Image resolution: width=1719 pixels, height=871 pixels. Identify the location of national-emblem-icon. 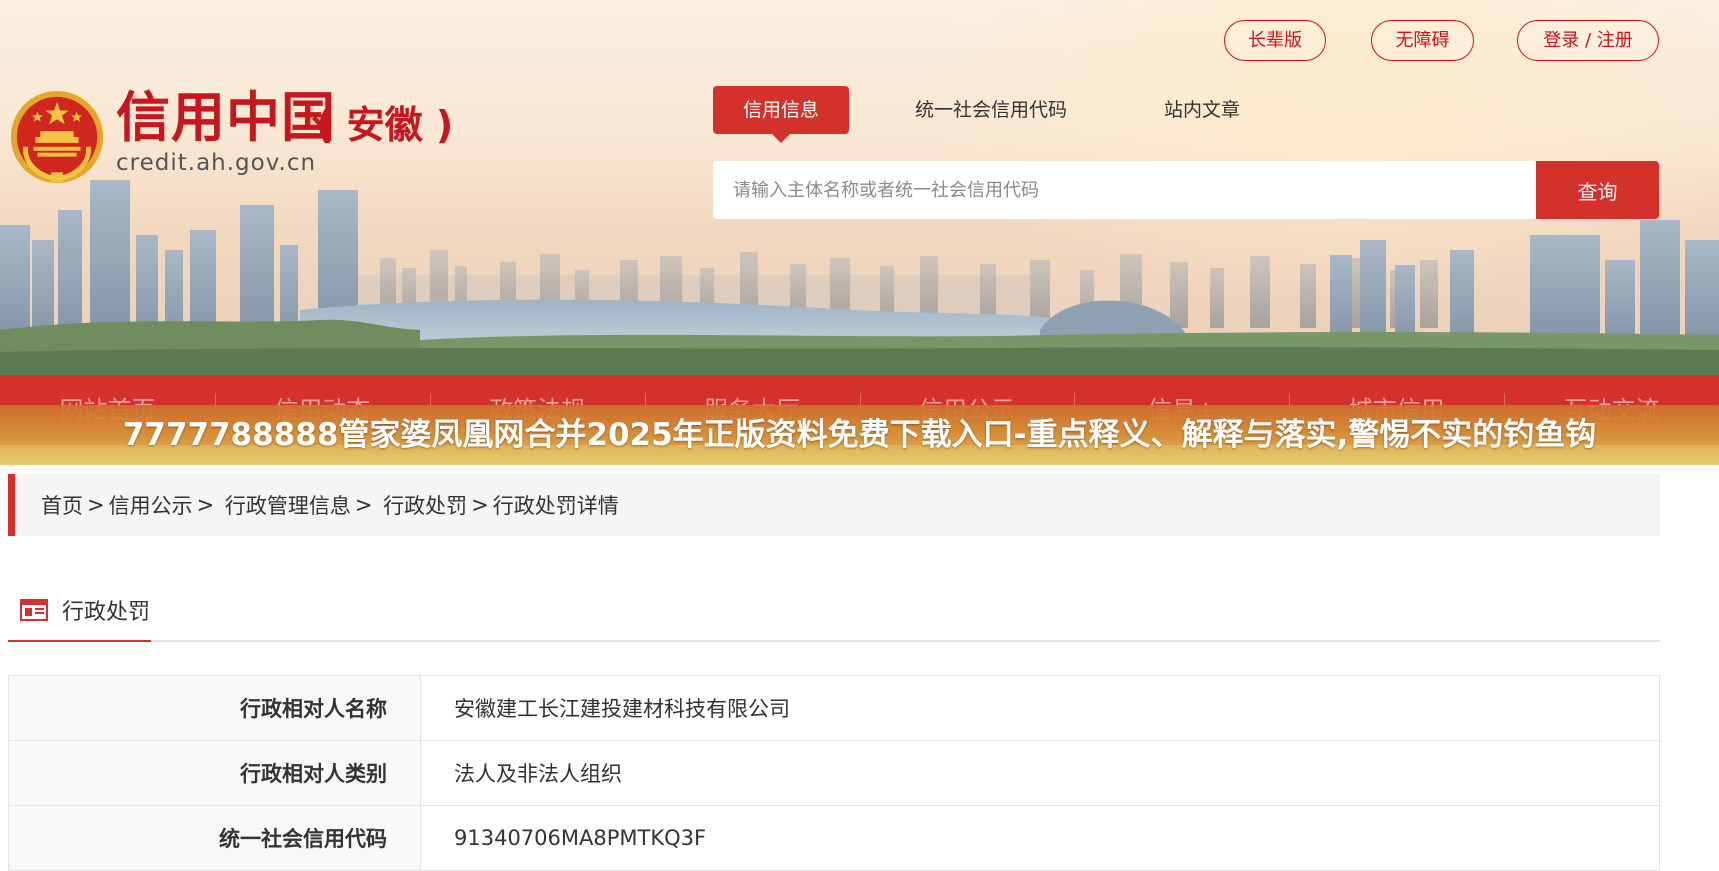
(57, 137).